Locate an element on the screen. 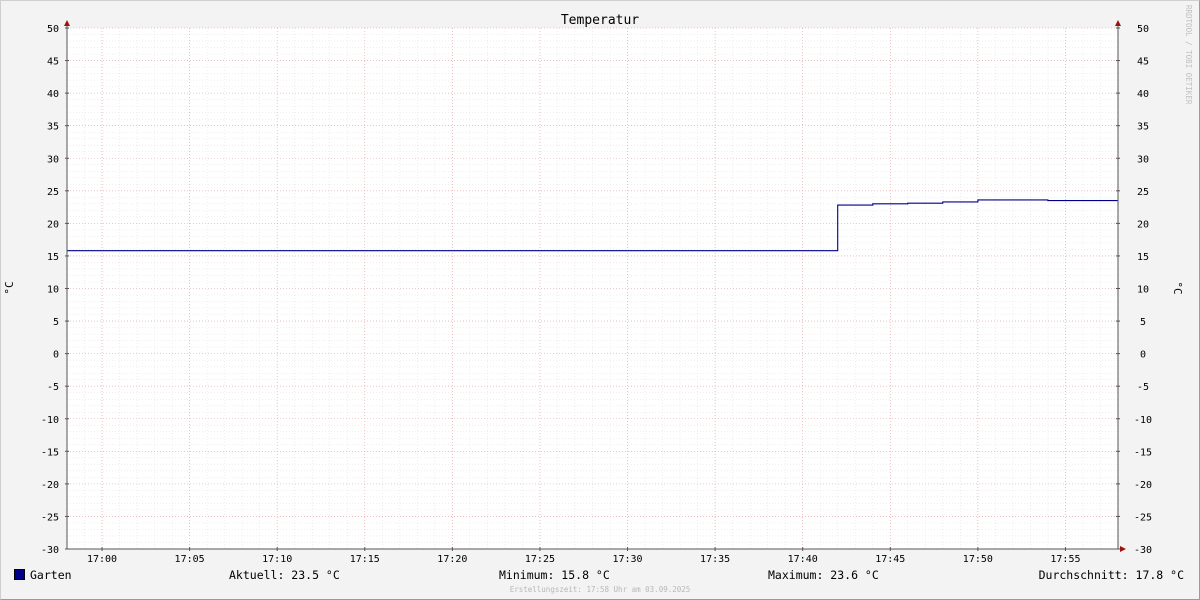 This screenshot has height=600, width=1200. y-tick-label-right: 45 is located at coordinates (1143, 62).